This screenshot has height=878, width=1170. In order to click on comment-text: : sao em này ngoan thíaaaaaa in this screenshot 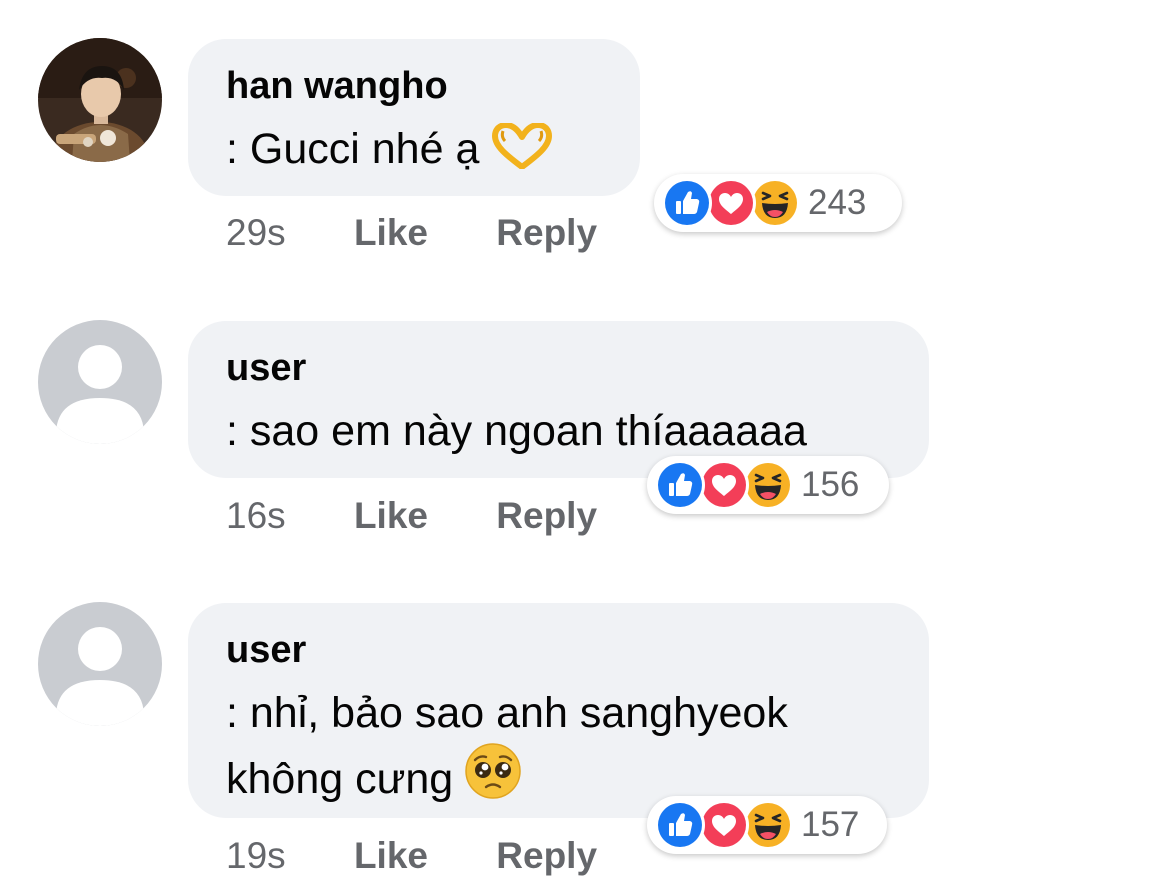, I will do `click(558, 431)`.